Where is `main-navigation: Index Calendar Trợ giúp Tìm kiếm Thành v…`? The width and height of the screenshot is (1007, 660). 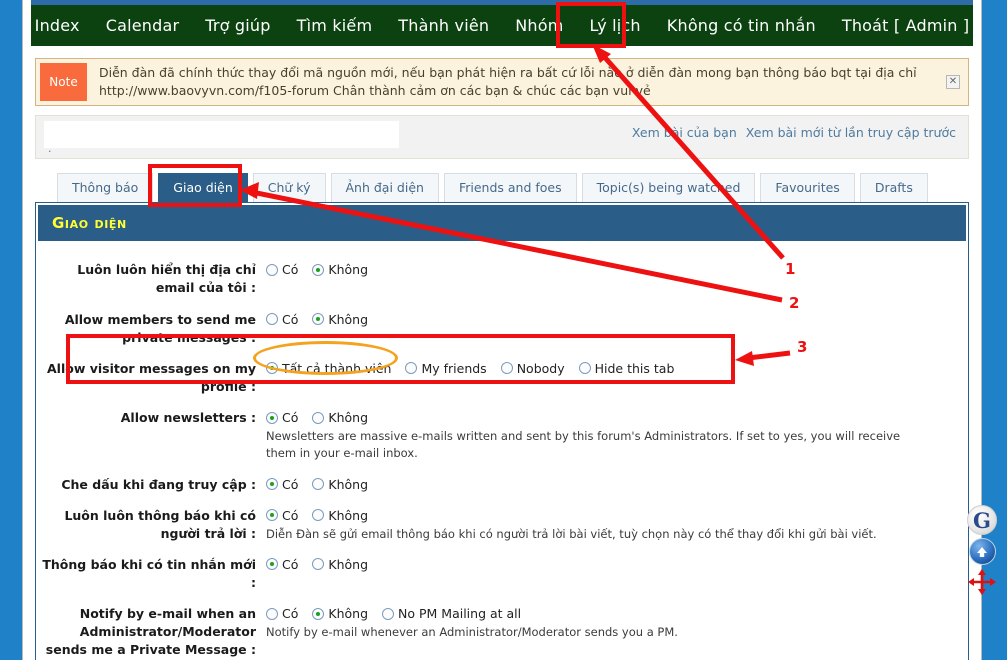 main-navigation: Index Calendar Trợ giúp Tìm kiếm Thành v… is located at coordinates (502, 25).